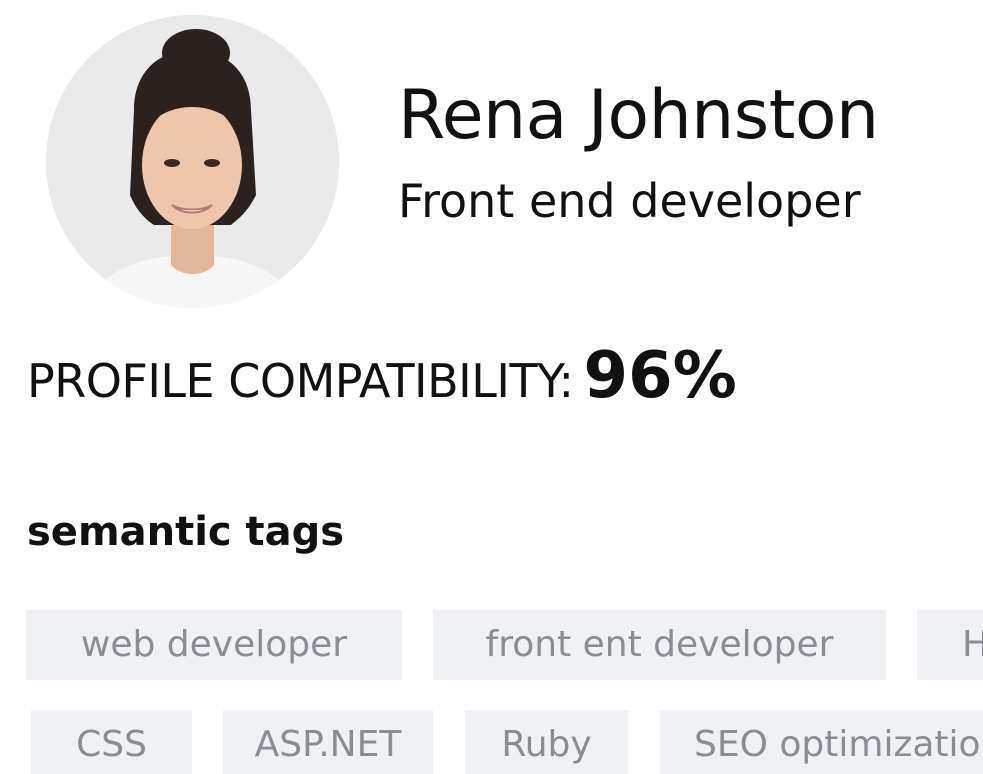  I want to click on profile-compatibility: PROFILE COMPATIBILITY: 96%, so click(382, 376).